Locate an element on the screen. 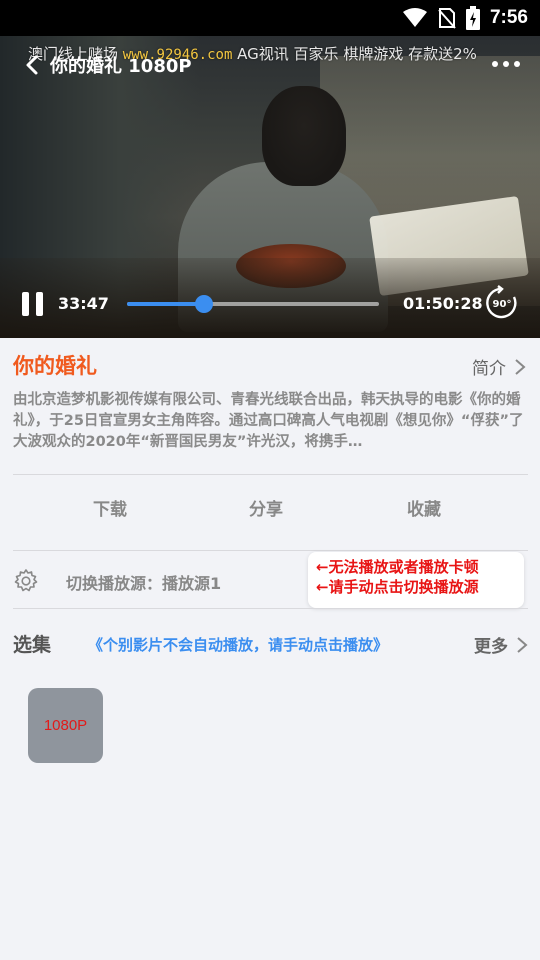 This screenshot has width=540, height=960. player-controls: 33:47 01:50:28 90° is located at coordinates (270, 302).